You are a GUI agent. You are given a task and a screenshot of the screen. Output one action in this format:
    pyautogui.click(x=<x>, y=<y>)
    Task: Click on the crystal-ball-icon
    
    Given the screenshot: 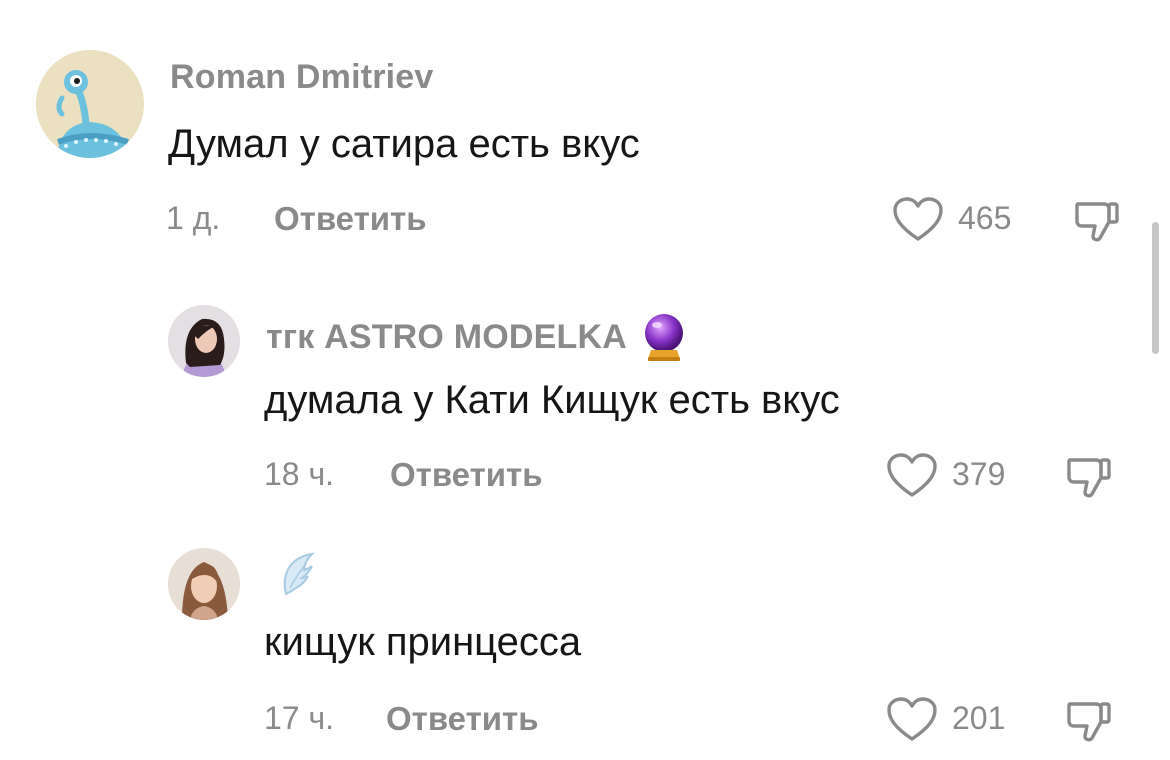 What is the action you would take?
    pyautogui.click(x=664, y=337)
    